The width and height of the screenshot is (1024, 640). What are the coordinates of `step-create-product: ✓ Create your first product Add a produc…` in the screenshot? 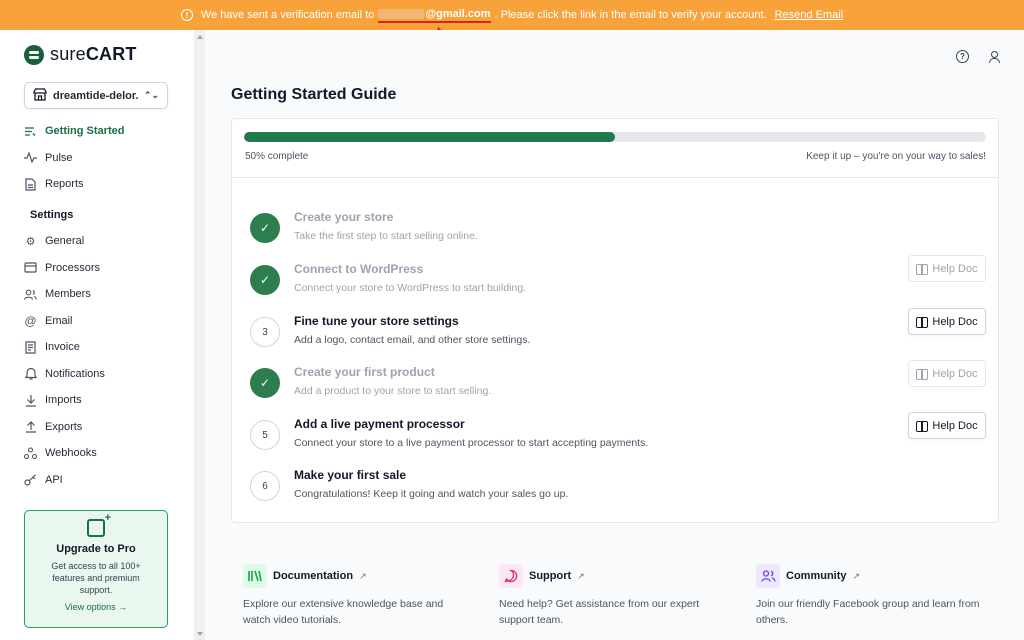 It's located at (618, 387).